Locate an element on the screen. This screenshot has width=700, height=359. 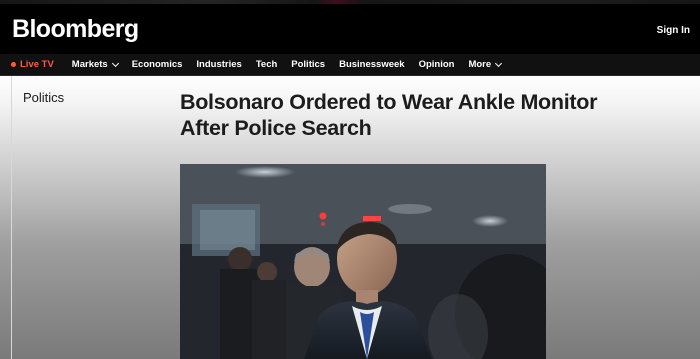
nav-live-tv-label: Live TV is located at coordinates (37, 64).